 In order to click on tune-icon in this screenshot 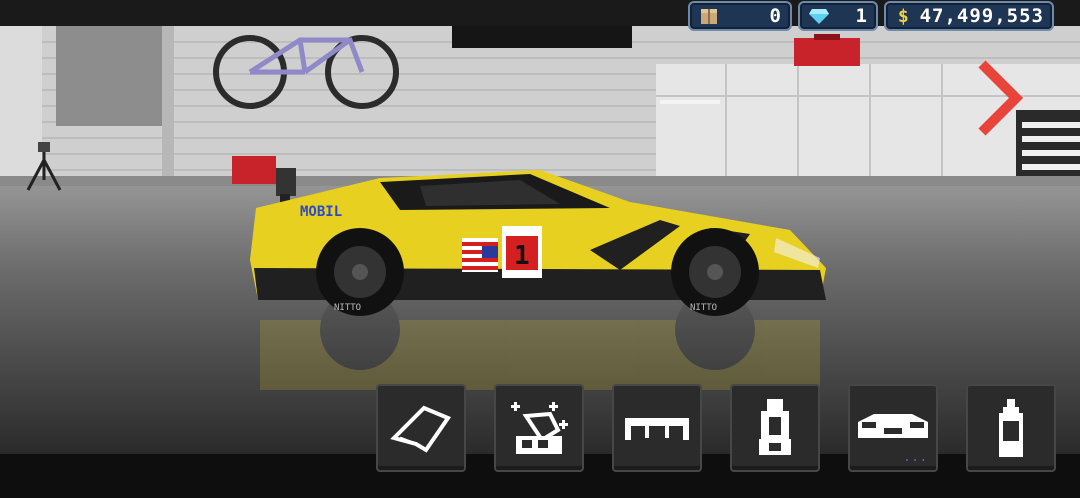, I will do `click(421, 429)`.